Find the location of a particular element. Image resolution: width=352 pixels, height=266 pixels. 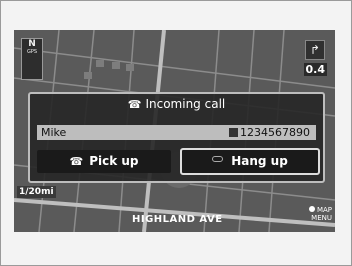

map-menu-label-1: MAP is located at coordinates (324, 210).